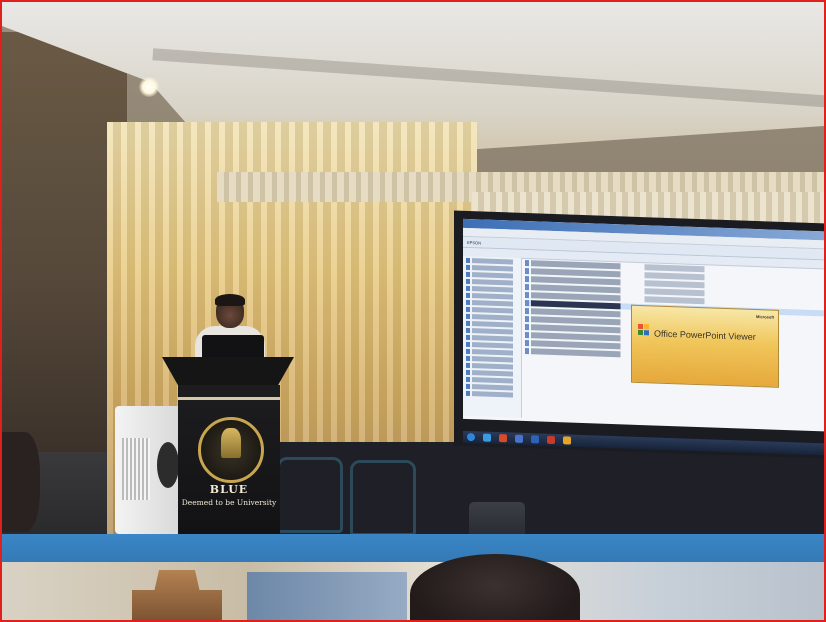 The width and height of the screenshot is (826, 622). Describe the element at coordinates (136, 469) in the screenshot. I see `cooler-grill` at that location.